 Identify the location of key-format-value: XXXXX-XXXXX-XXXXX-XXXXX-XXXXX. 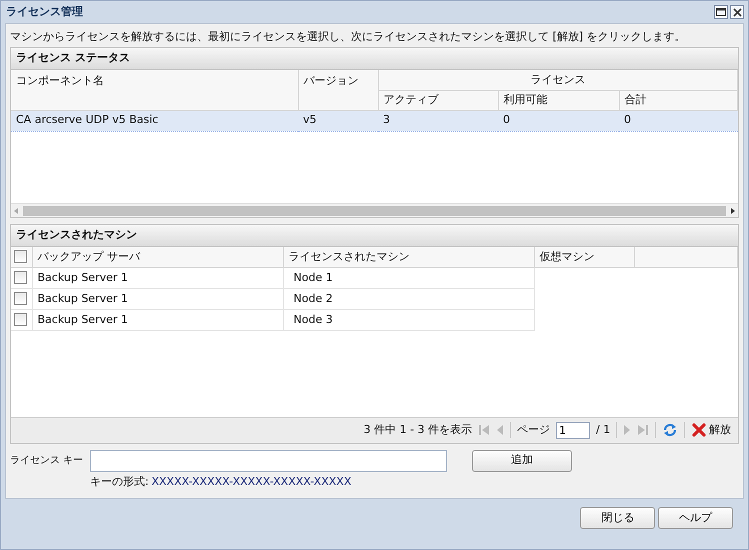
(251, 482).